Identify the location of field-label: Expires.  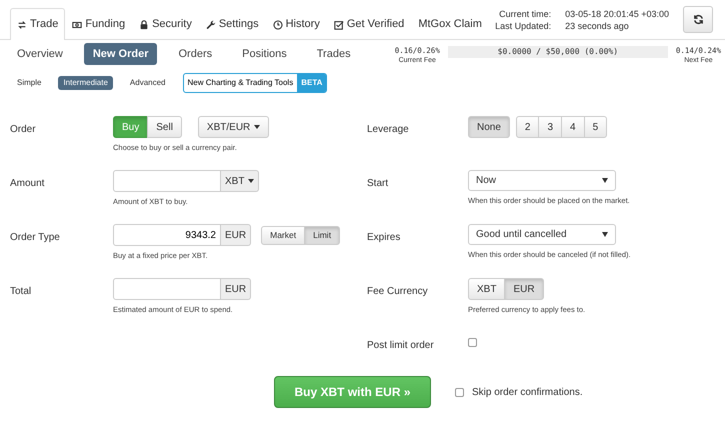
(384, 238).